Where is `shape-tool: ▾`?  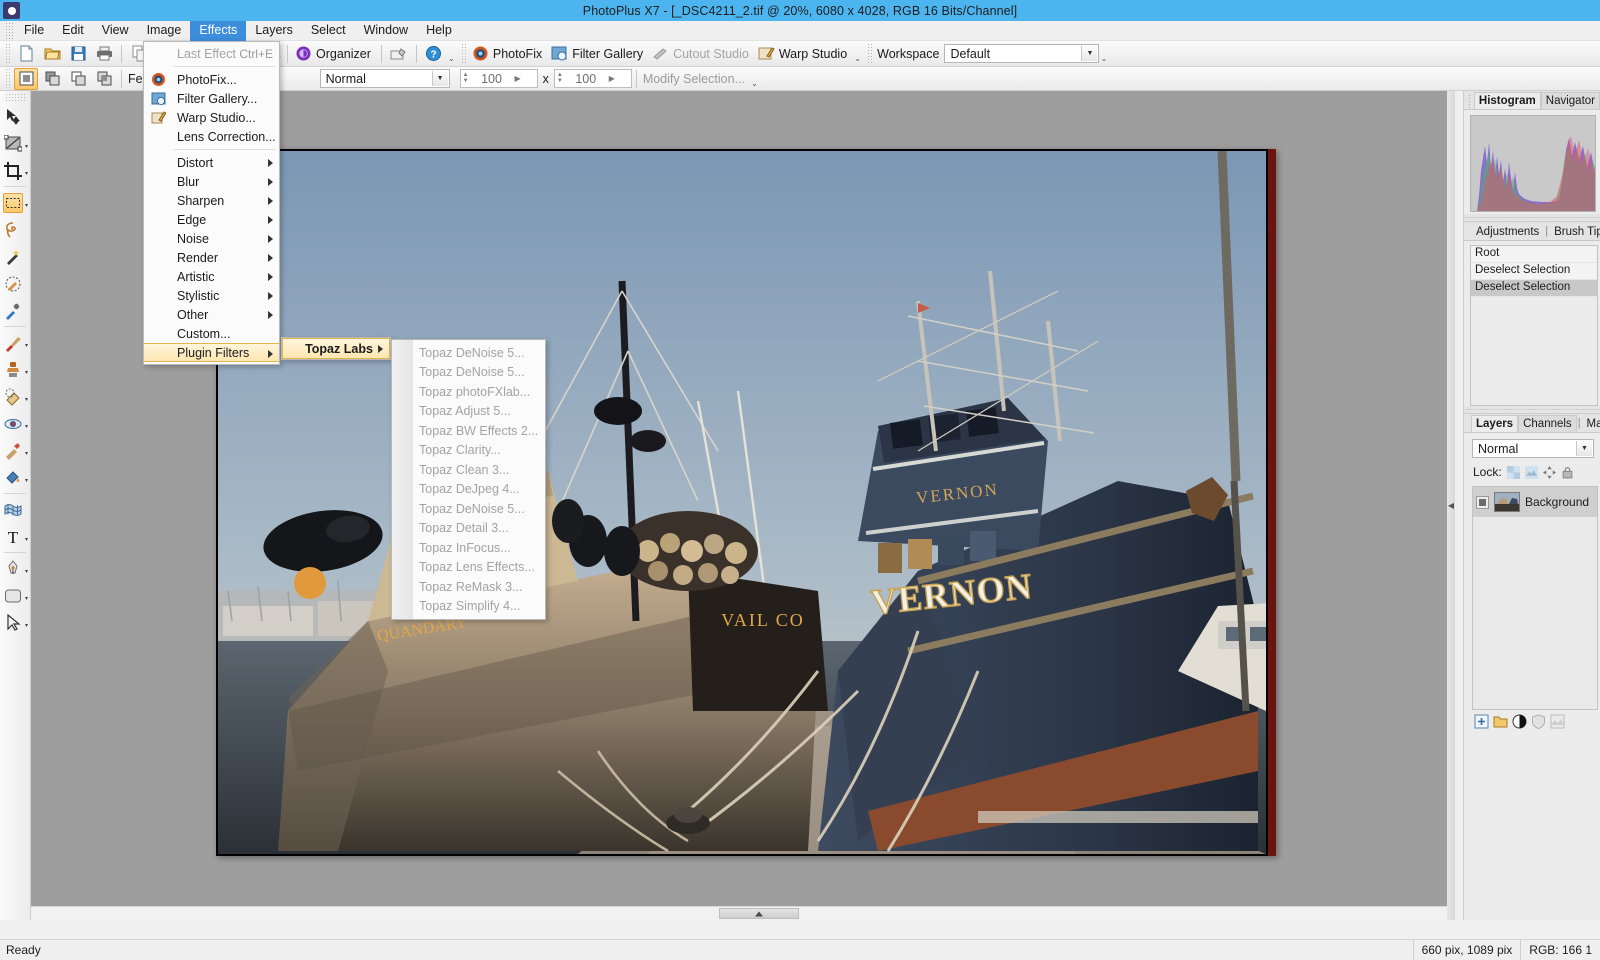
shape-tool: ▾ is located at coordinates (15, 595).